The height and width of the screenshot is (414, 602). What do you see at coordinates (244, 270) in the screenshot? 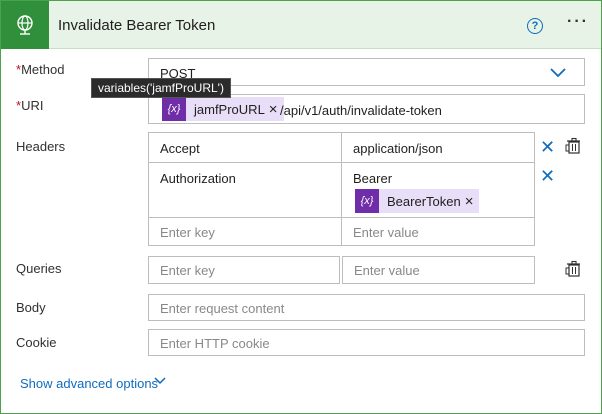
I see `query-key-input: Enter key` at bounding box center [244, 270].